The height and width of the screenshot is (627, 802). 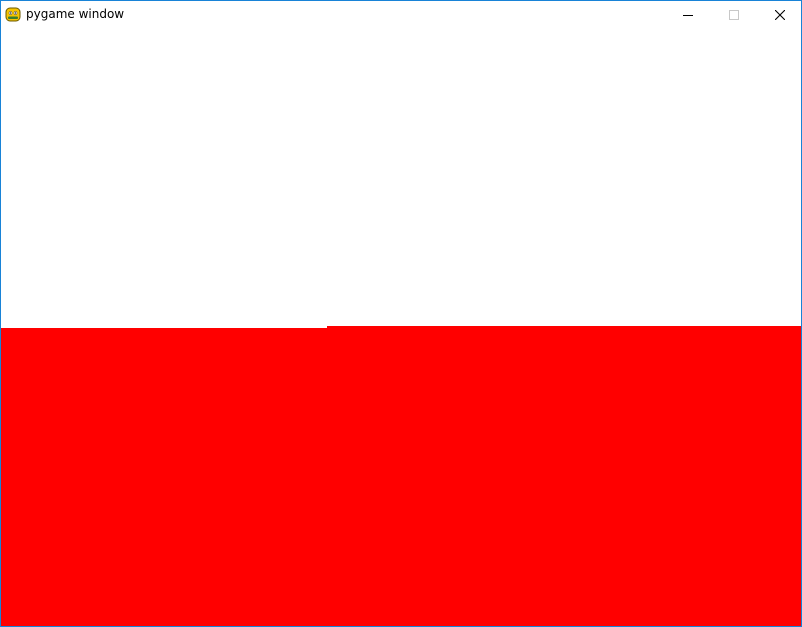 What do you see at coordinates (401, 14) in the screenshot?
I see `title-bar: pygame window` at bounding box center [401, 14].